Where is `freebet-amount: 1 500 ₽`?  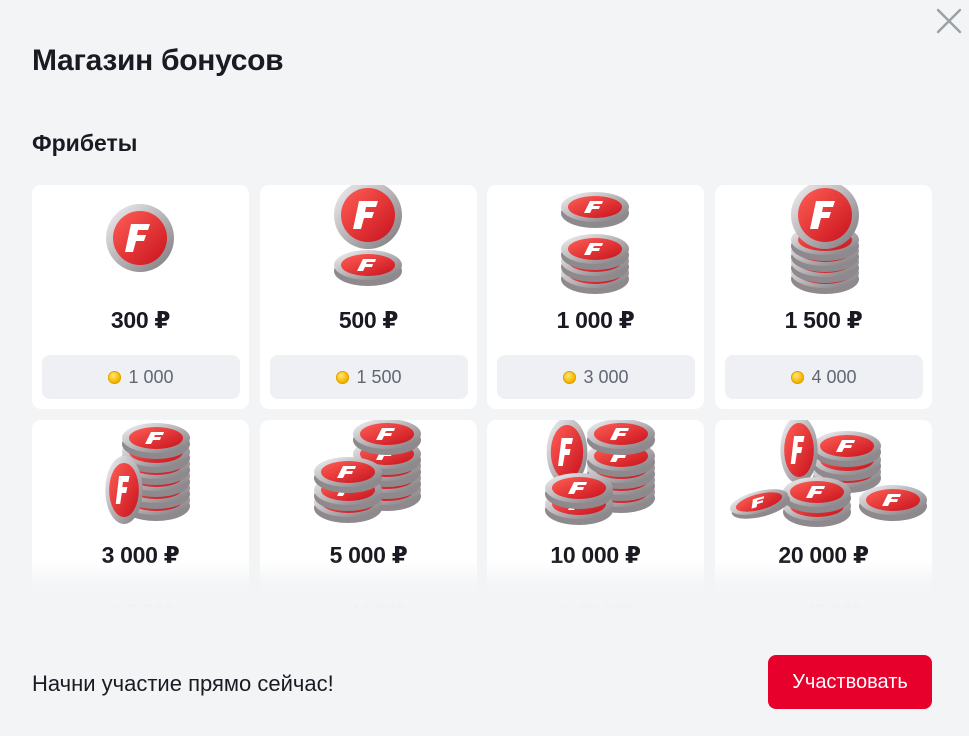 freebet-amount: 1 500 ₽ is located at coordinates (823, 320).